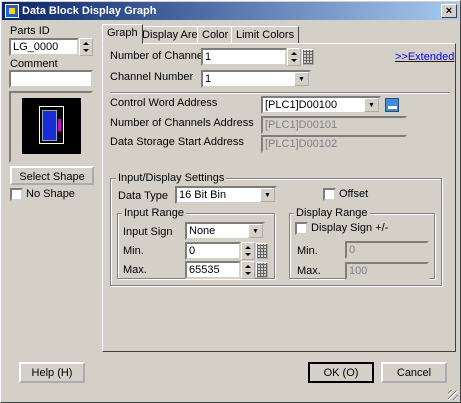 This screenshot has height=403, width=461. What do you see at coordinates (387, 250) in the screenshot?
I see `display-min-field: 0` at bounding box center [387, 250].